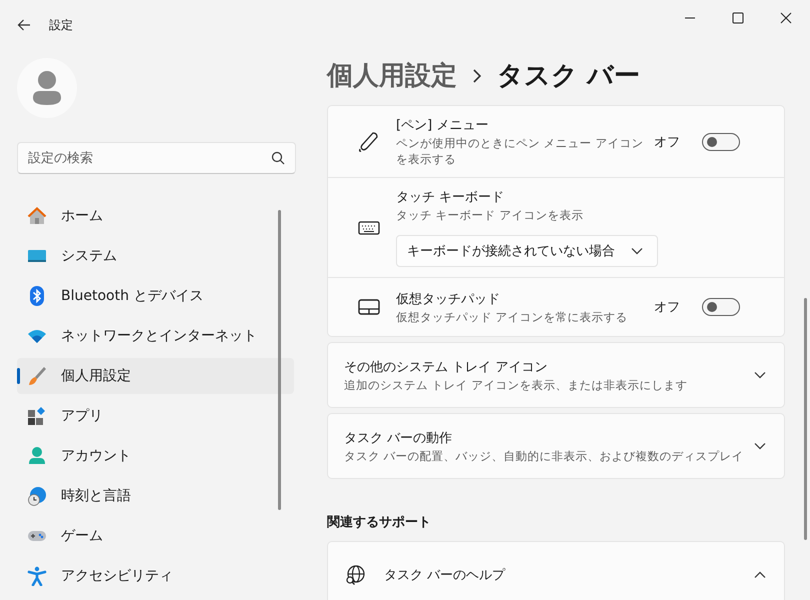 The height and width of the screenshot is (600, 810). I want to click on search-icon, so click(278, 158).